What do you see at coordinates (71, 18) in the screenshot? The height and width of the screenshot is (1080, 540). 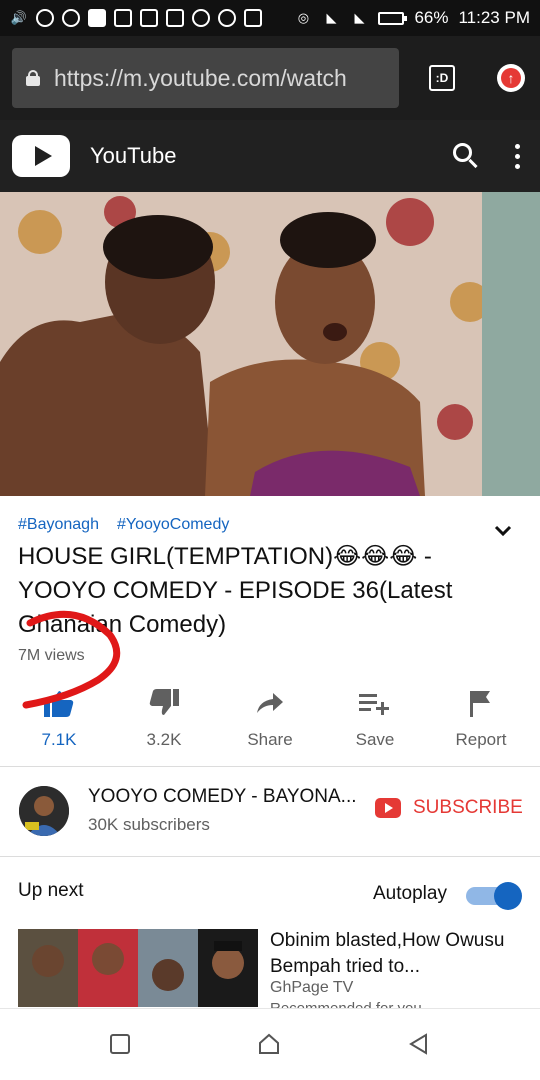 I see `vpn-key-icon` at bounding box center [71, 18].